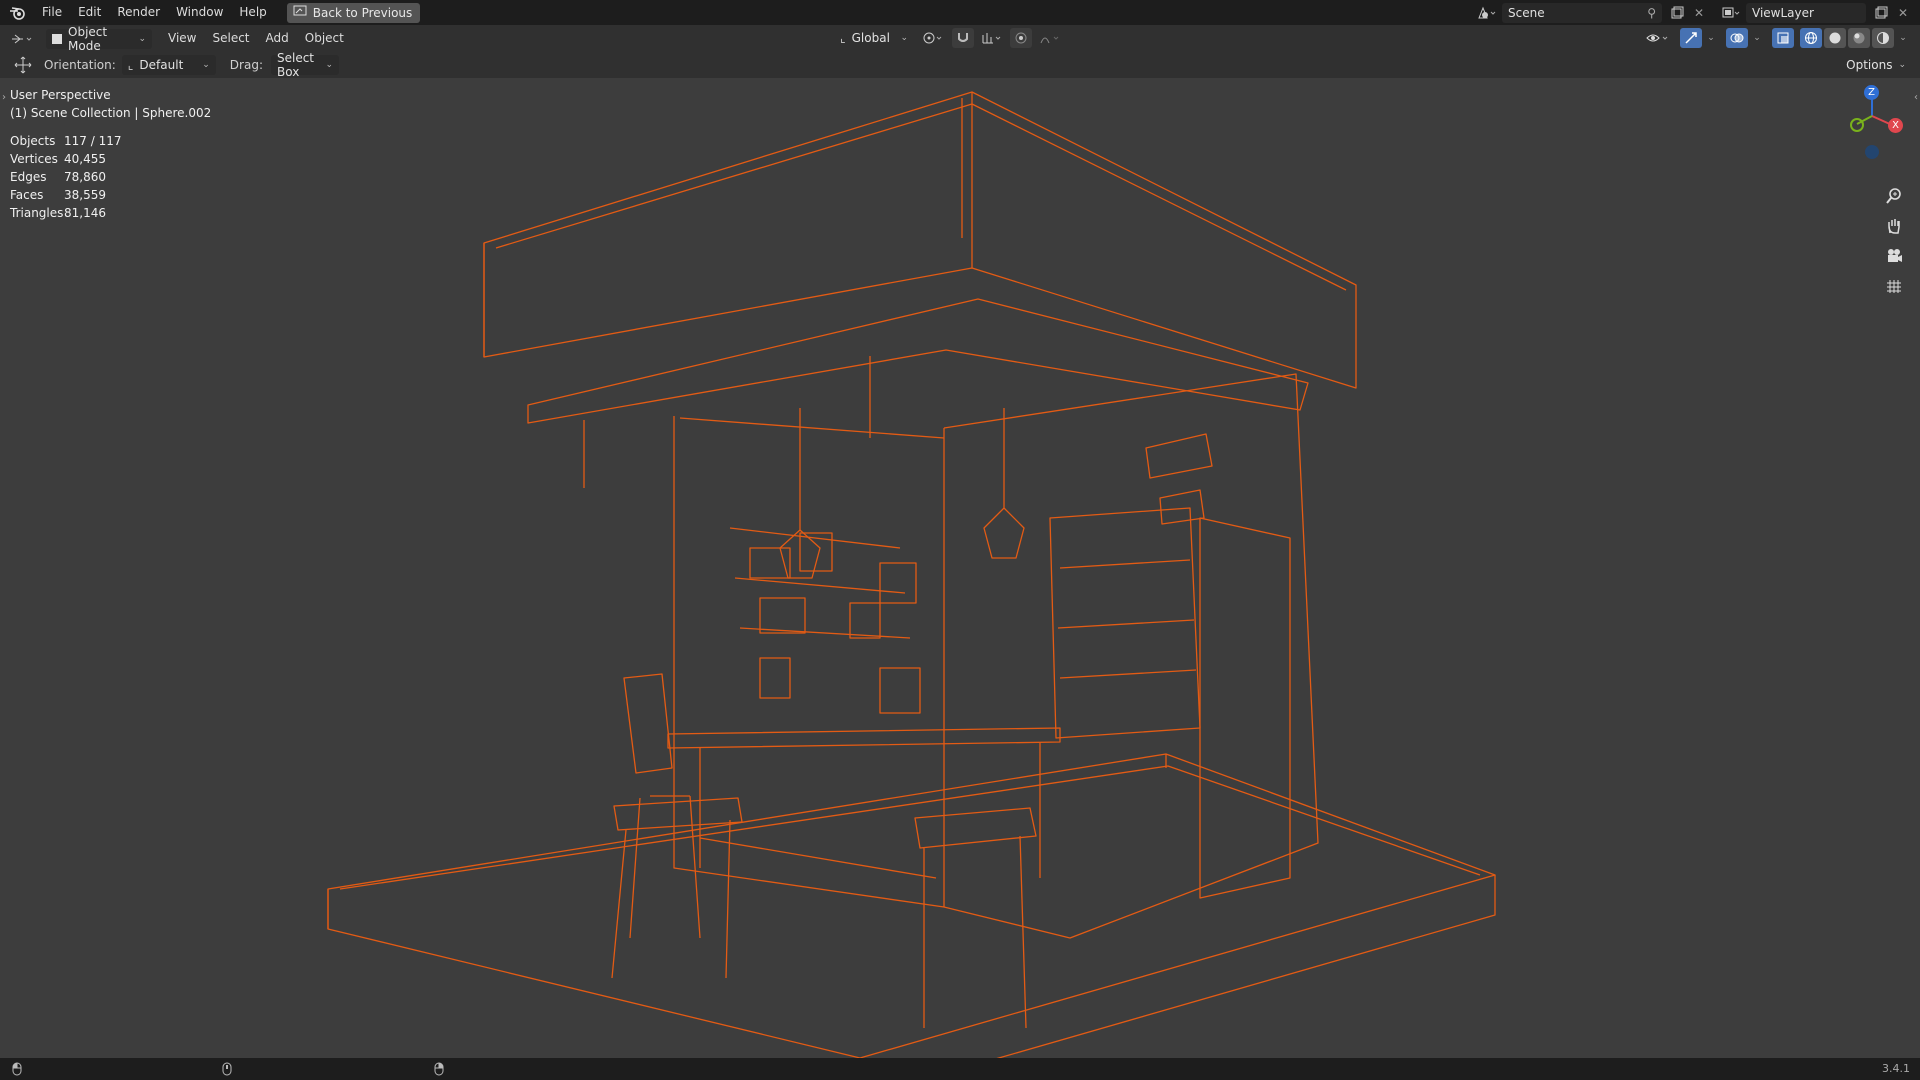 The width and height of the screenshot is (1920, 1080). What do you see at coordinates (1737, 38) in the screenshot?
I see `overlays-toggle-icon` at bounding box center [1737, 38].